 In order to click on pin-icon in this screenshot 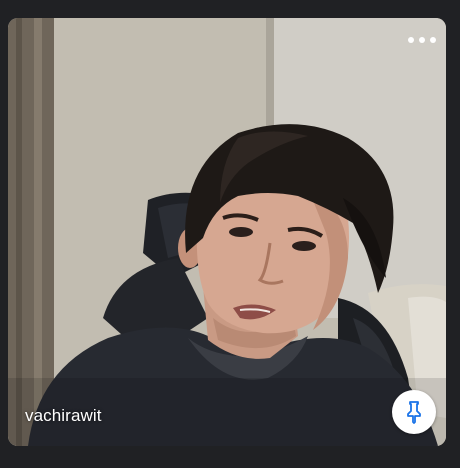, I will do `click(414, 412)`.